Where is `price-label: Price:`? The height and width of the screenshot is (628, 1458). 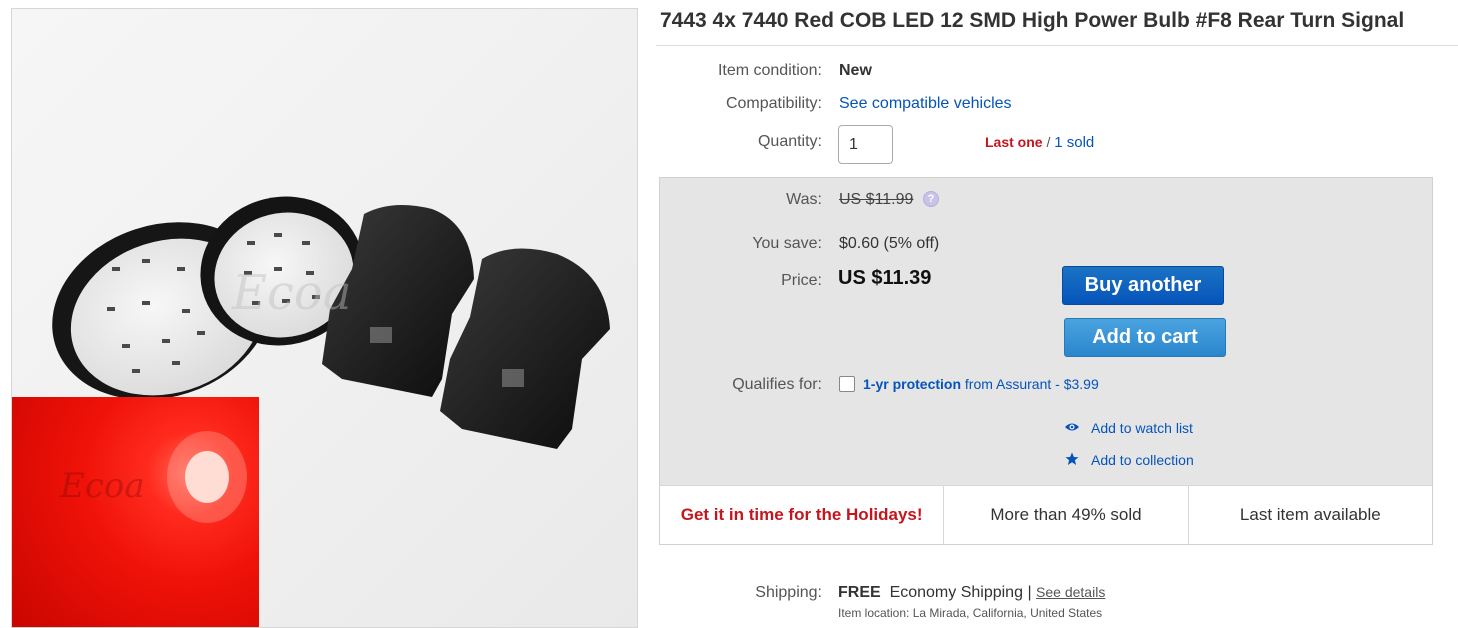
price-label: Price: is located at coordinates (801, 280).